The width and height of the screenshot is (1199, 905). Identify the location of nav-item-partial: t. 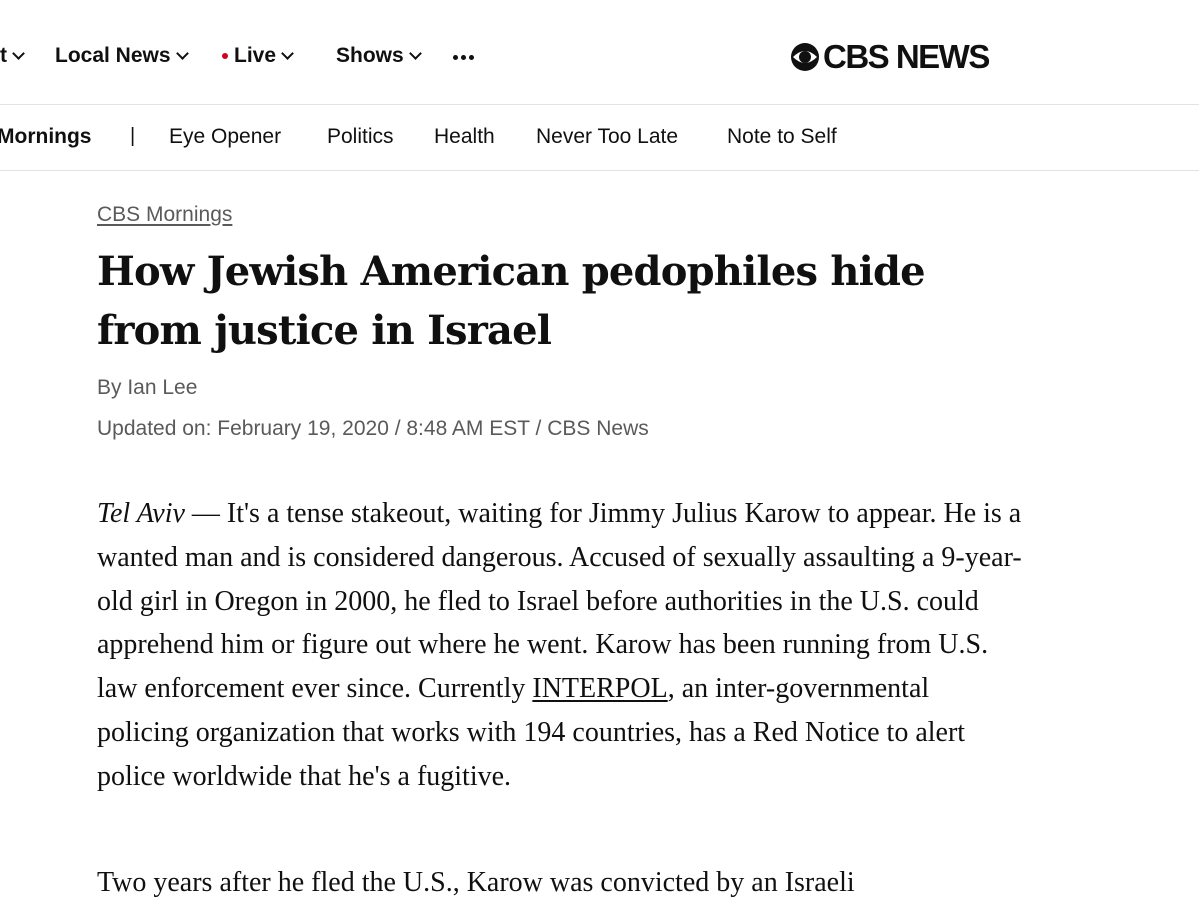
(12, 56).